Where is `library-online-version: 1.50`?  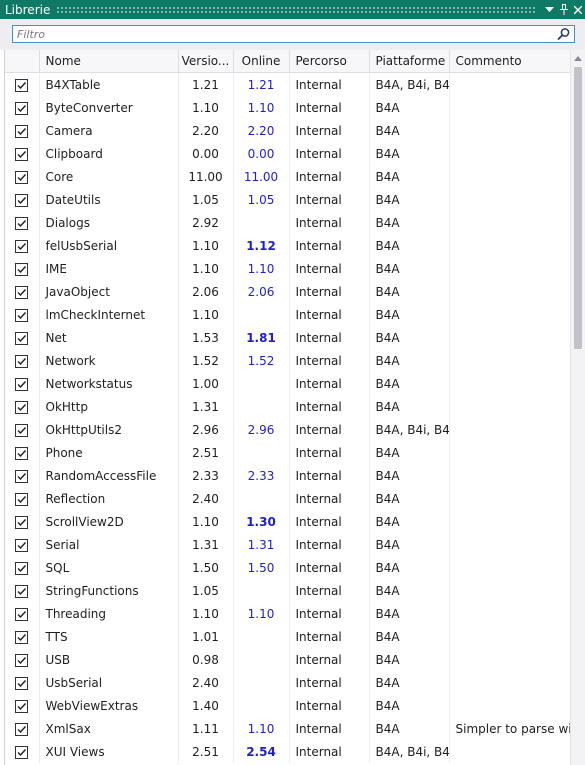 library-online-version: 1.50 is located at coordinates (261, 567).